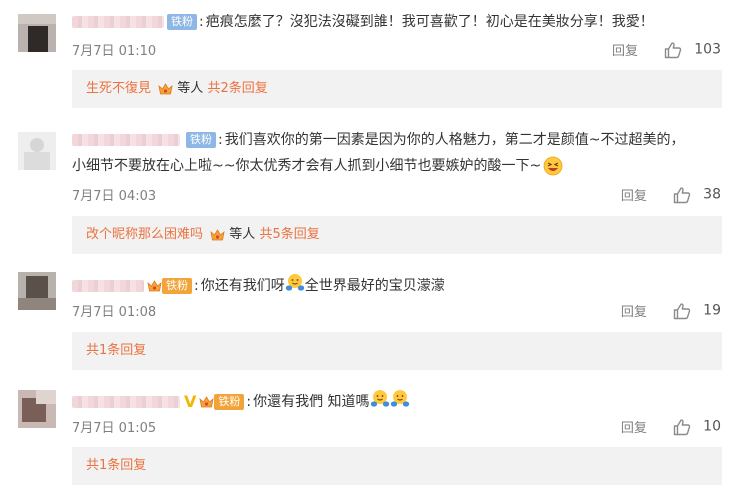 This screenshot has width=735, height=490. What do you see at coordinates (553, 166) in the screenshot?
I see `laughing-emoji-icon` at bounding box center [553, 166].